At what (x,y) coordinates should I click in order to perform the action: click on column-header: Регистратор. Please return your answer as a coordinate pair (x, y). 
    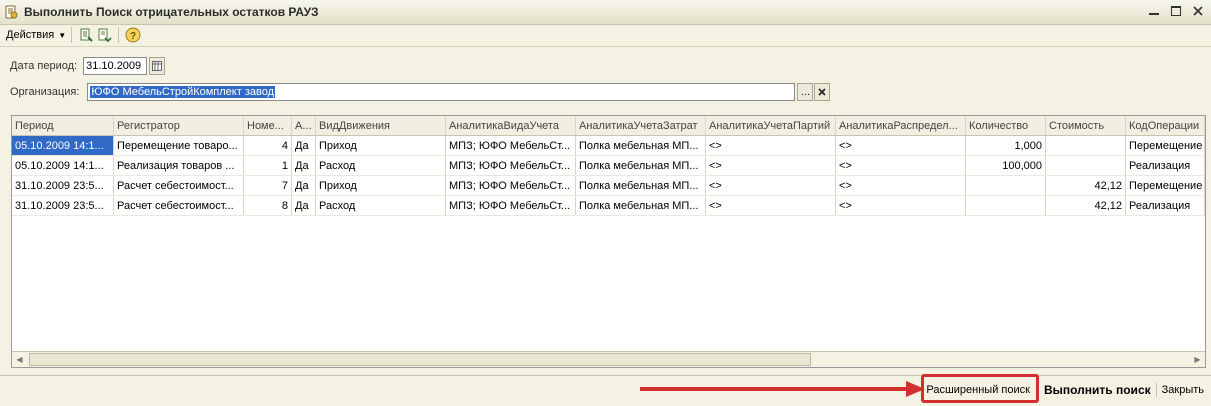
    Looking at the image, I should click on (179, 125).